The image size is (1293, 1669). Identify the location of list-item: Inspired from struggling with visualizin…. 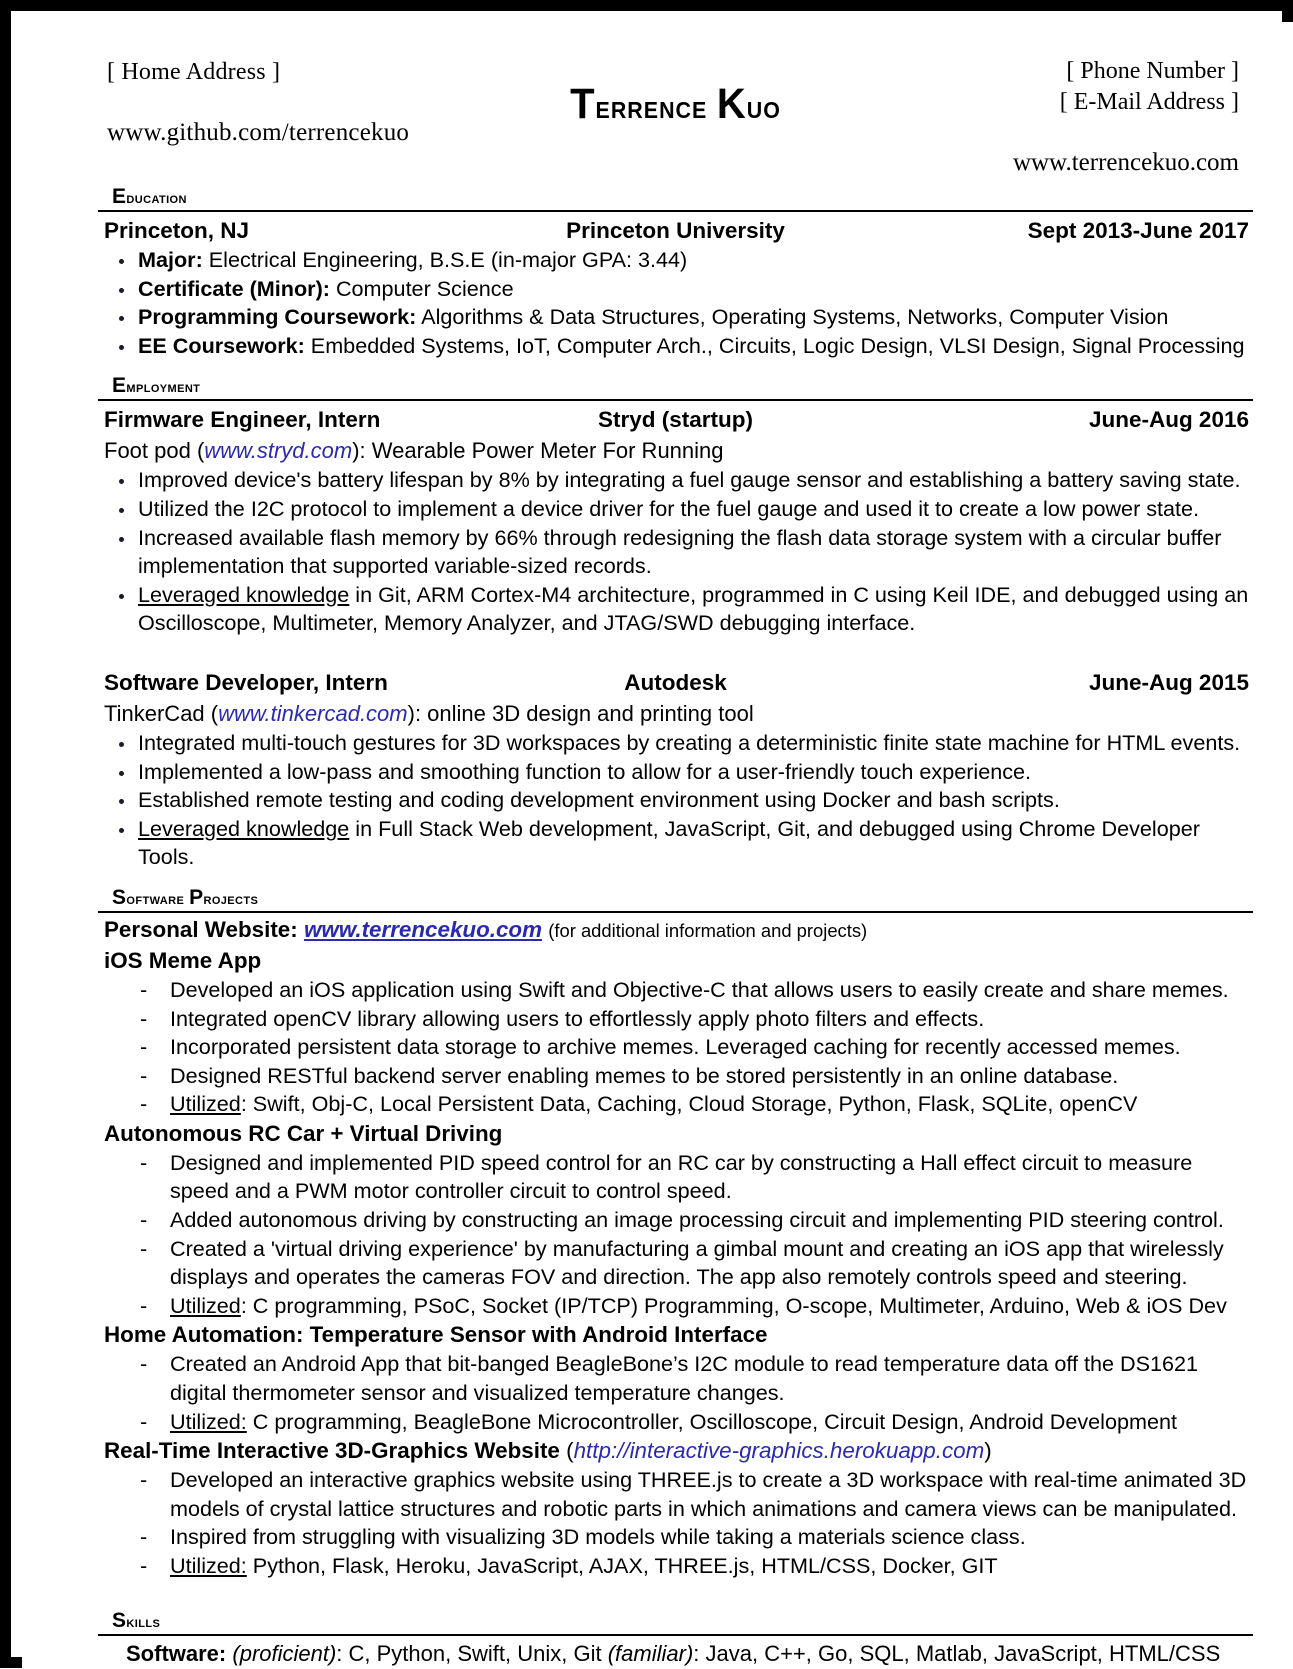
(675, 1537).